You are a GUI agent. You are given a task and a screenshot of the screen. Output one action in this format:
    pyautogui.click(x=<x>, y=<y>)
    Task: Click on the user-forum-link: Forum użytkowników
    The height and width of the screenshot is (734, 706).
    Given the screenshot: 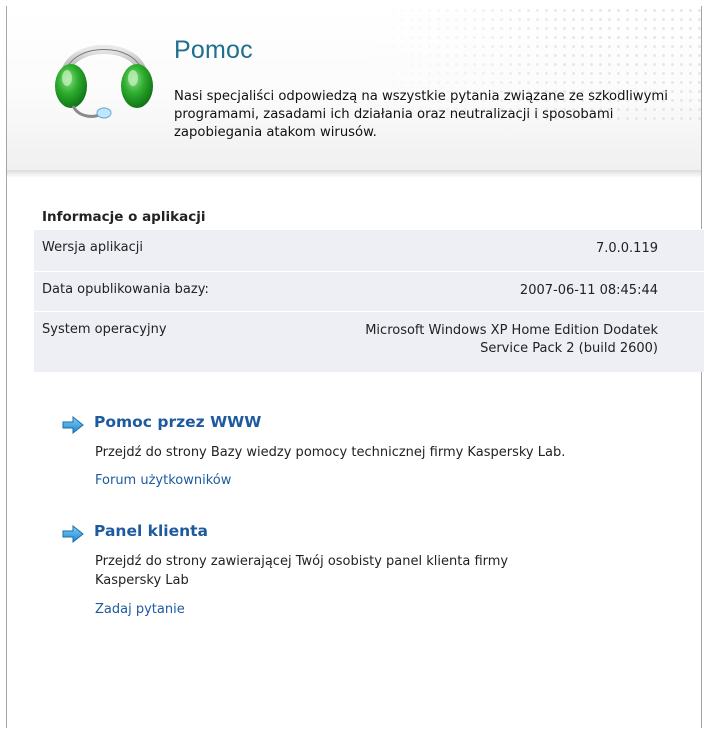 What is the action you would take?
    pyautogui.click(x=163, y=480)
    